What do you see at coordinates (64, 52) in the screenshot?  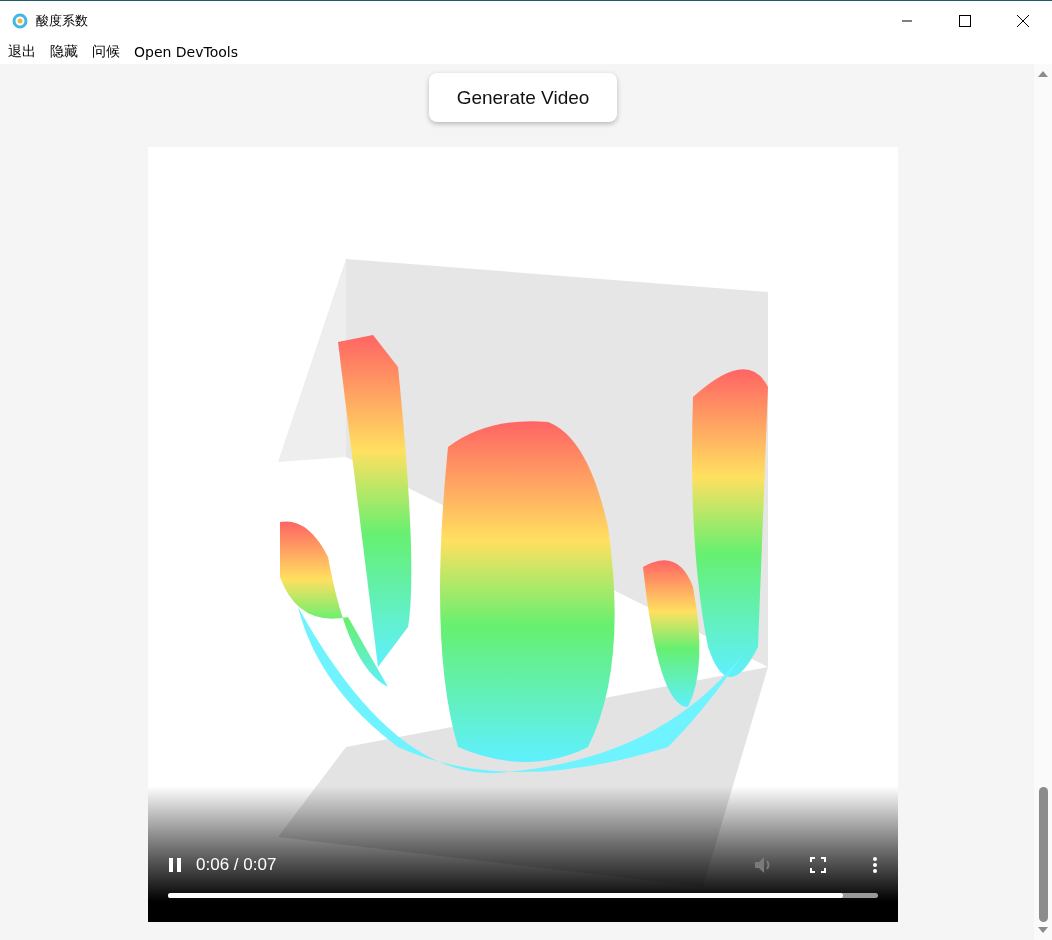 I see `menu-item: 隐藏` at bounding box center [64, 52].